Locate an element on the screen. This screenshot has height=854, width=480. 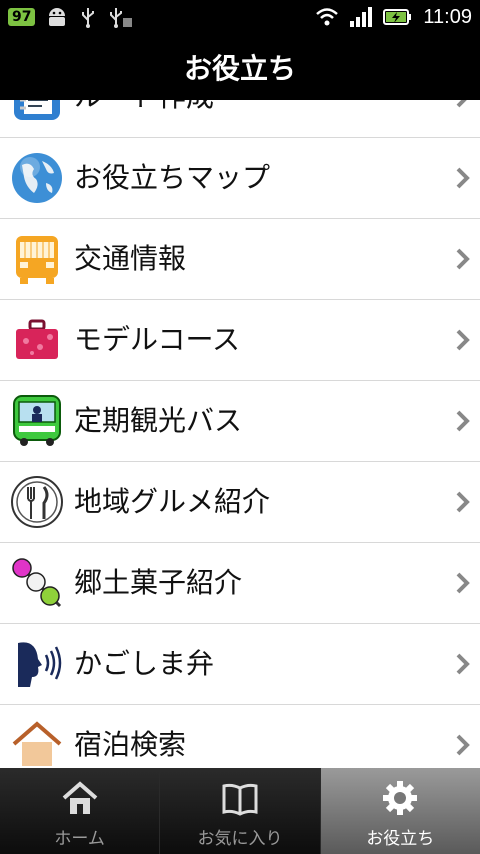
house-icon is located at coordinates (37, 743).